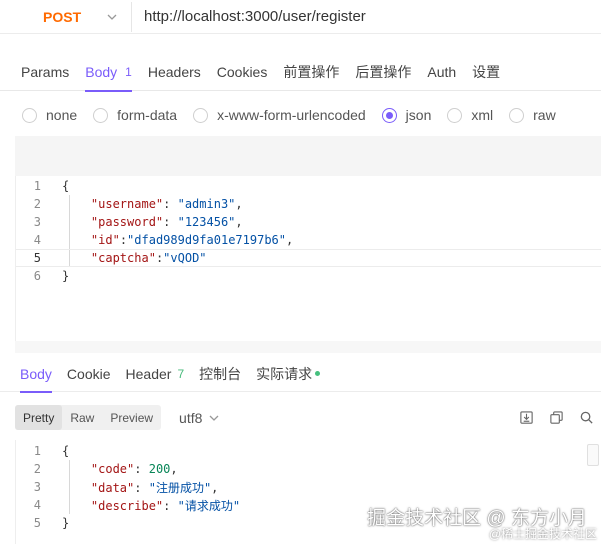  I want to click on resp-tab-header: Header 7, so click(155, 374).